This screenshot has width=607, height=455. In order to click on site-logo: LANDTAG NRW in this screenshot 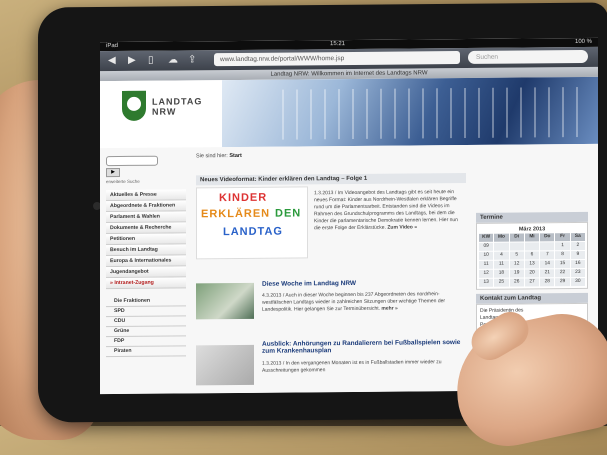, I will do `click(177, 106)`.